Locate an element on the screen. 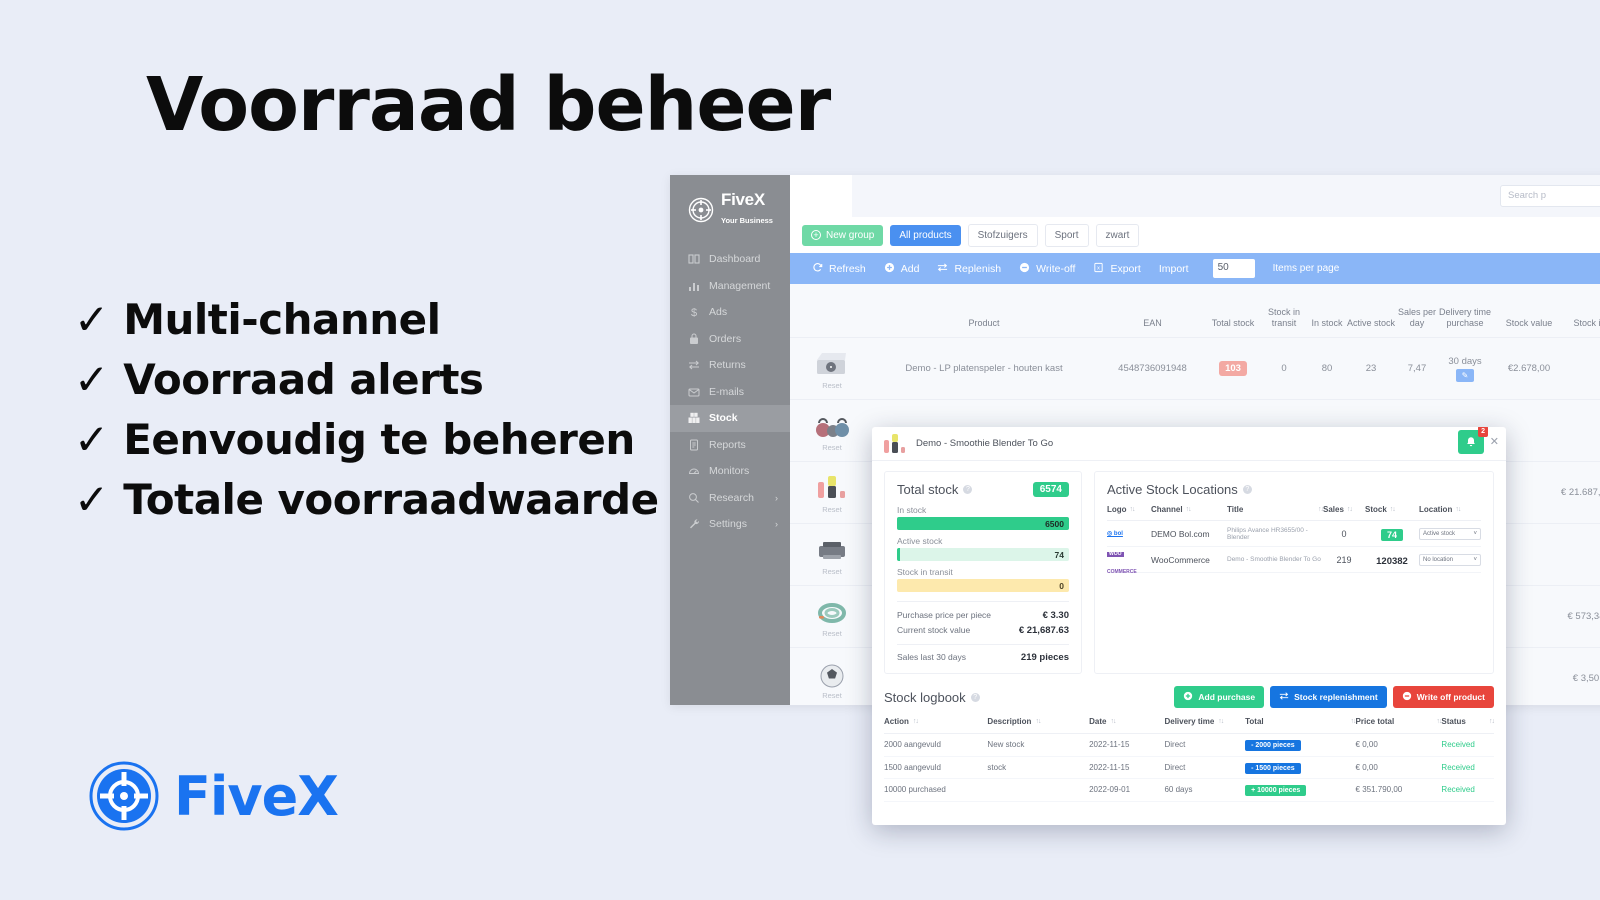 The image size is (1600, 900). fivex-target-icon is located at coordinates (124, 796).